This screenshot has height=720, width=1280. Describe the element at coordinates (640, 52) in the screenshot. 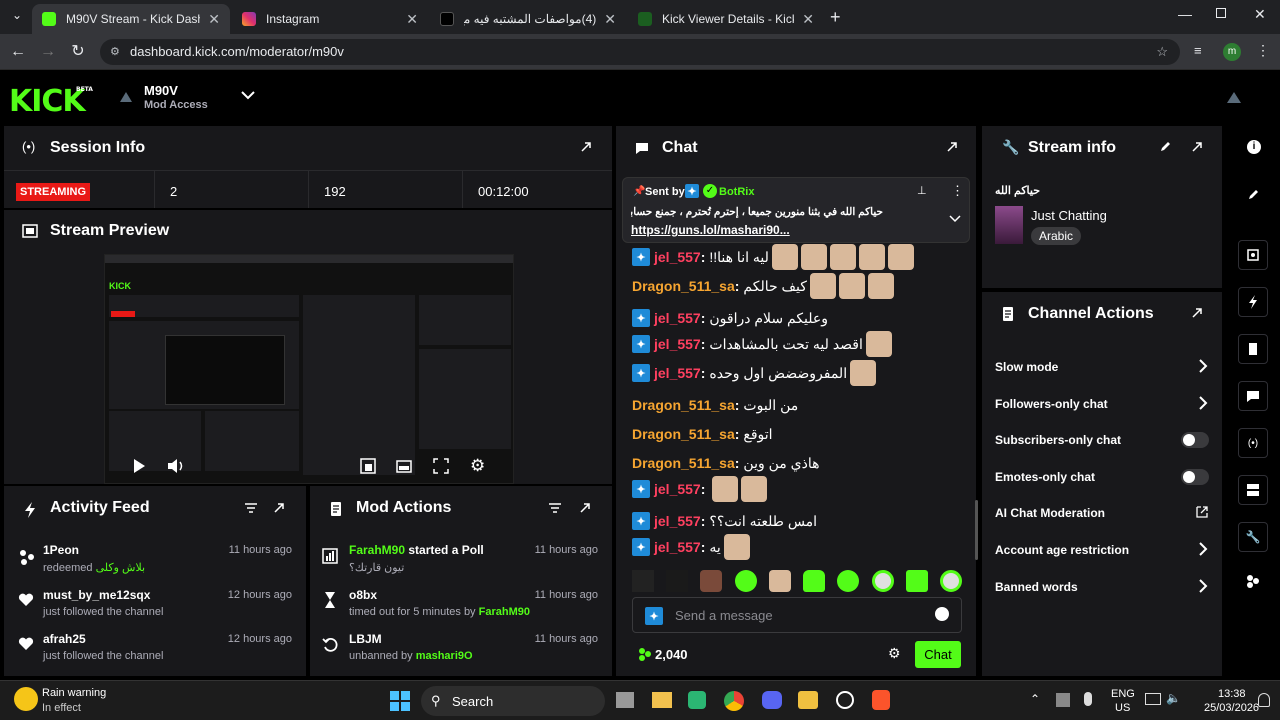

I see `url-input: ⚙ dashboard.kick.com/moderator/m90v ☆` at that location.